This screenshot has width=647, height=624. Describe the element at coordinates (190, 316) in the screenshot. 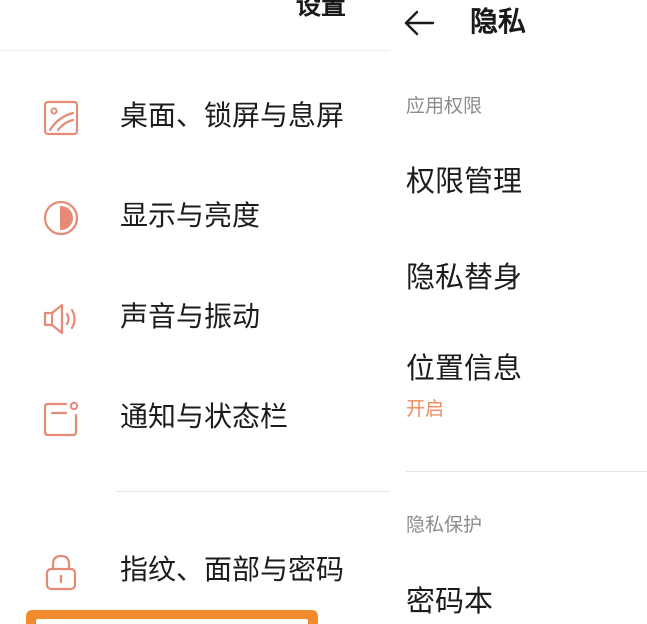

I see `settings-item-label: 声音与振动` at that location.